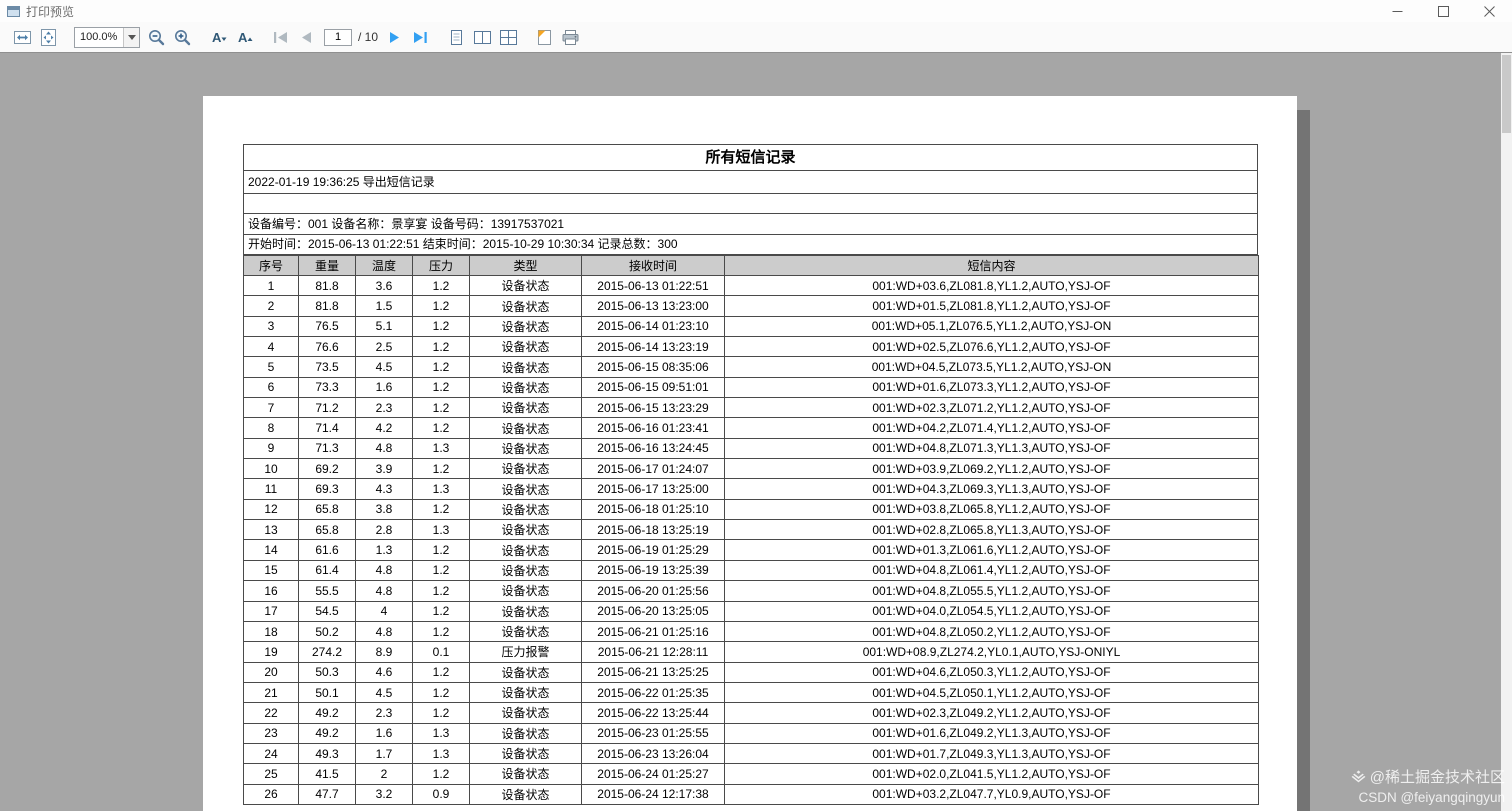  I want to click on table-cell: 2015-06-18 01:25:10, so click(653, 509).